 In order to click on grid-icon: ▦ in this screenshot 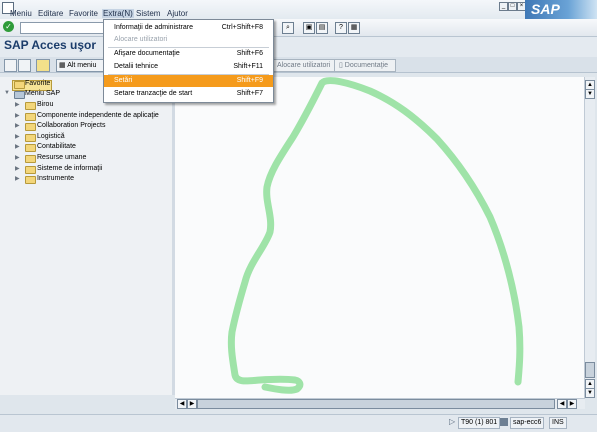, I will do `click(63, 65)`.